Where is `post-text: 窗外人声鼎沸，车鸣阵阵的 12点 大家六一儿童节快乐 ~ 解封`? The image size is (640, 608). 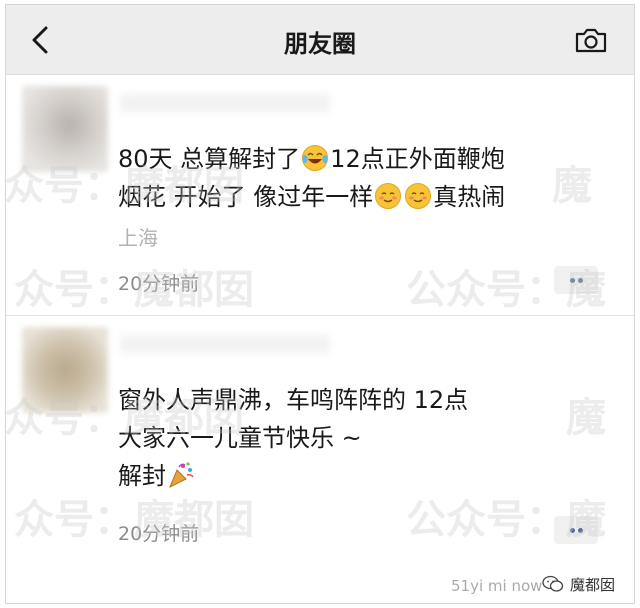
post-text: 窗外人声鼎沸，车鸣阵阵的 12点 大家六一儿童节快乐 ~ 解封 is located at coordinates (293, 438).